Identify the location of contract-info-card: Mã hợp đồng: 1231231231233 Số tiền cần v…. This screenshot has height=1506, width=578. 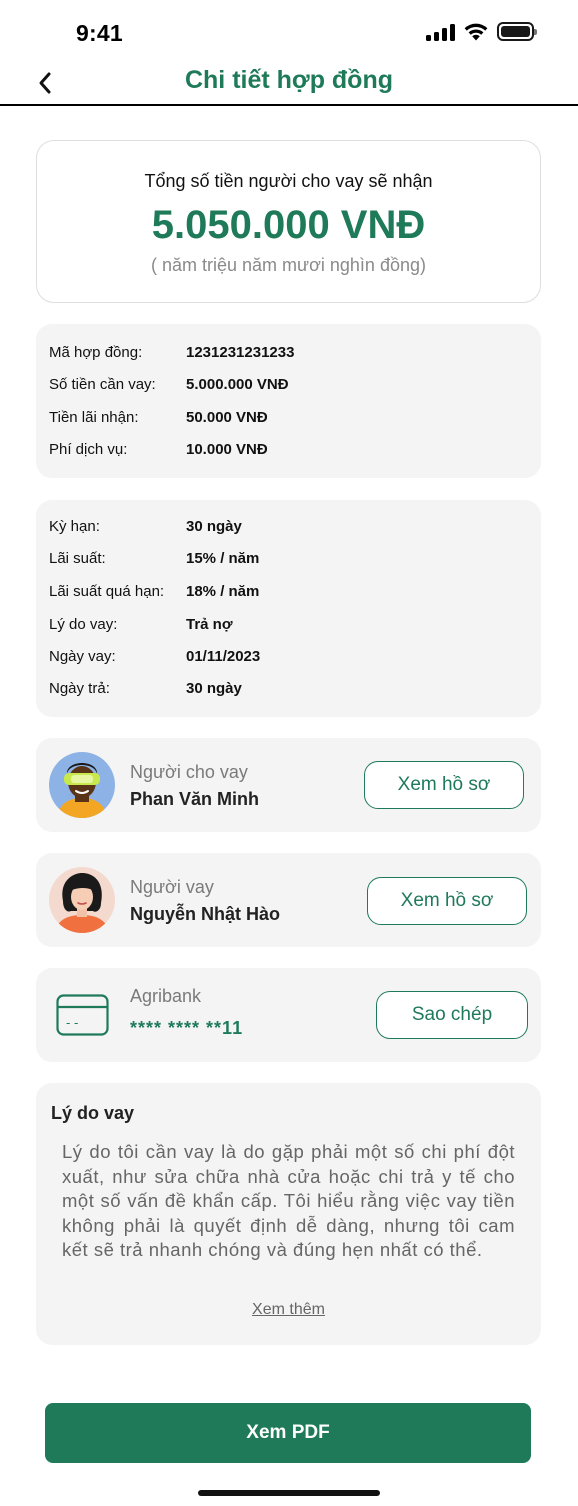
(288, 401).